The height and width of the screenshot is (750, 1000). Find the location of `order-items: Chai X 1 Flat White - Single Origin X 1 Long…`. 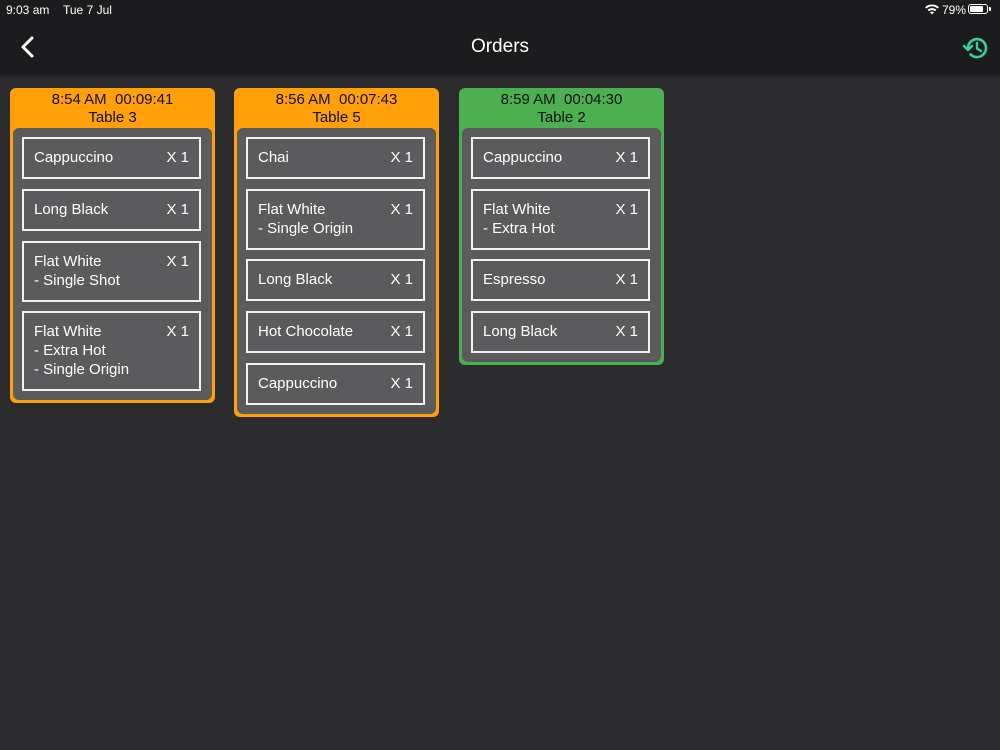

order-items: Chai X 1 Flat White - Single Origin X 1 Long… is located at coordinates (336, 271).